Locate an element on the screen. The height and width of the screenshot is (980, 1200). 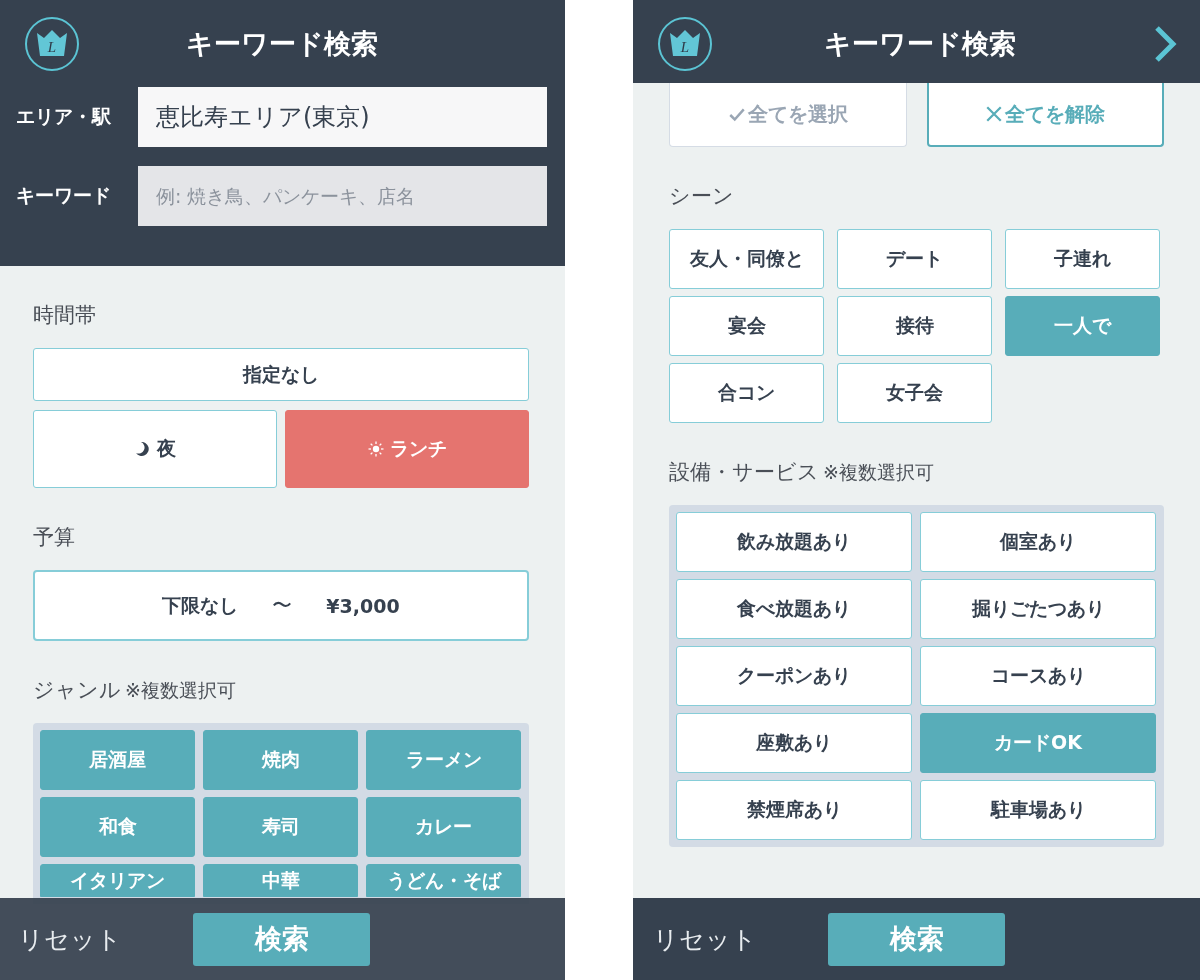
scene-option: 子連れ is located at coordinates (1082, 259).